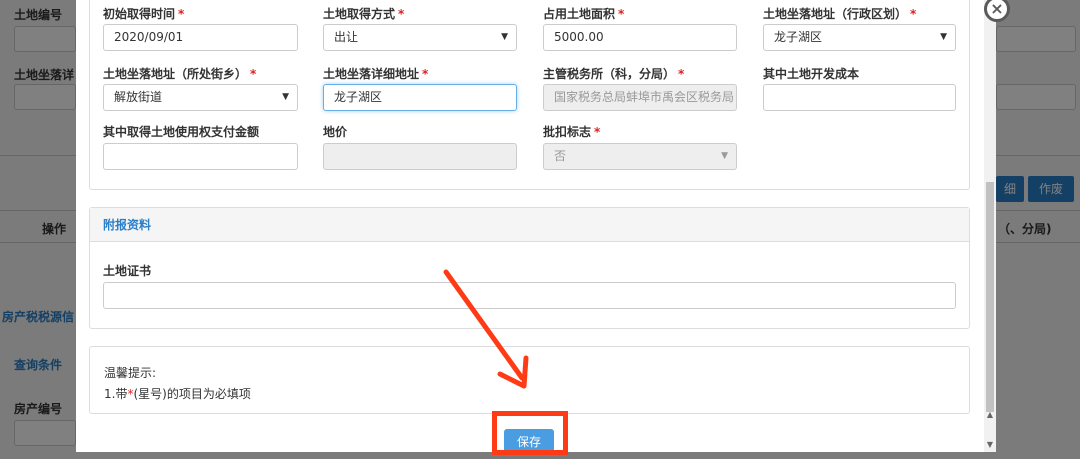 The width and height of the screenshot is (1080, 459). I want to click on annotation-arrow-shaft, so click(484, 325).